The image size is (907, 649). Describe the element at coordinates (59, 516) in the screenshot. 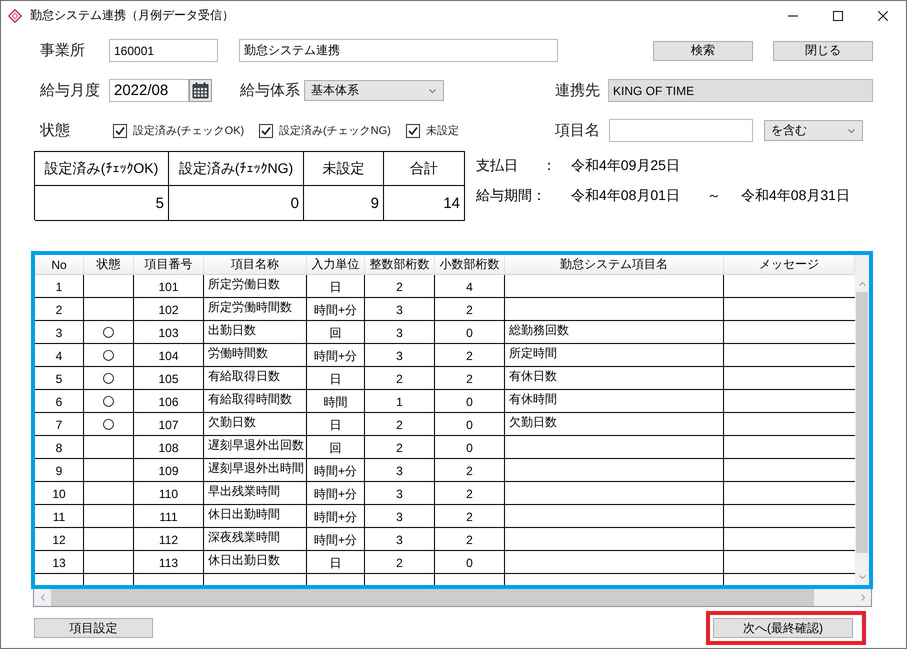

I see `table-cell: 11` at that location.